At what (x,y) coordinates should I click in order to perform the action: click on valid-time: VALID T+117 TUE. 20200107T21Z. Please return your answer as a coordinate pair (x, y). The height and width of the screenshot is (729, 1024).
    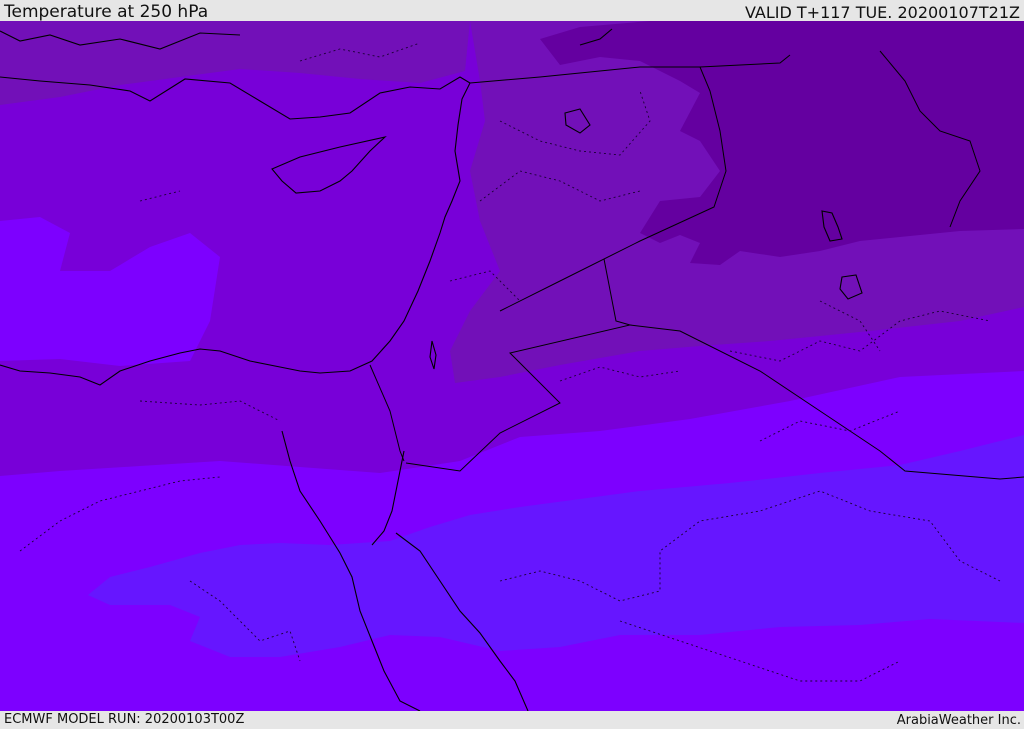
    Looking at the image, I should click on (882, 12).